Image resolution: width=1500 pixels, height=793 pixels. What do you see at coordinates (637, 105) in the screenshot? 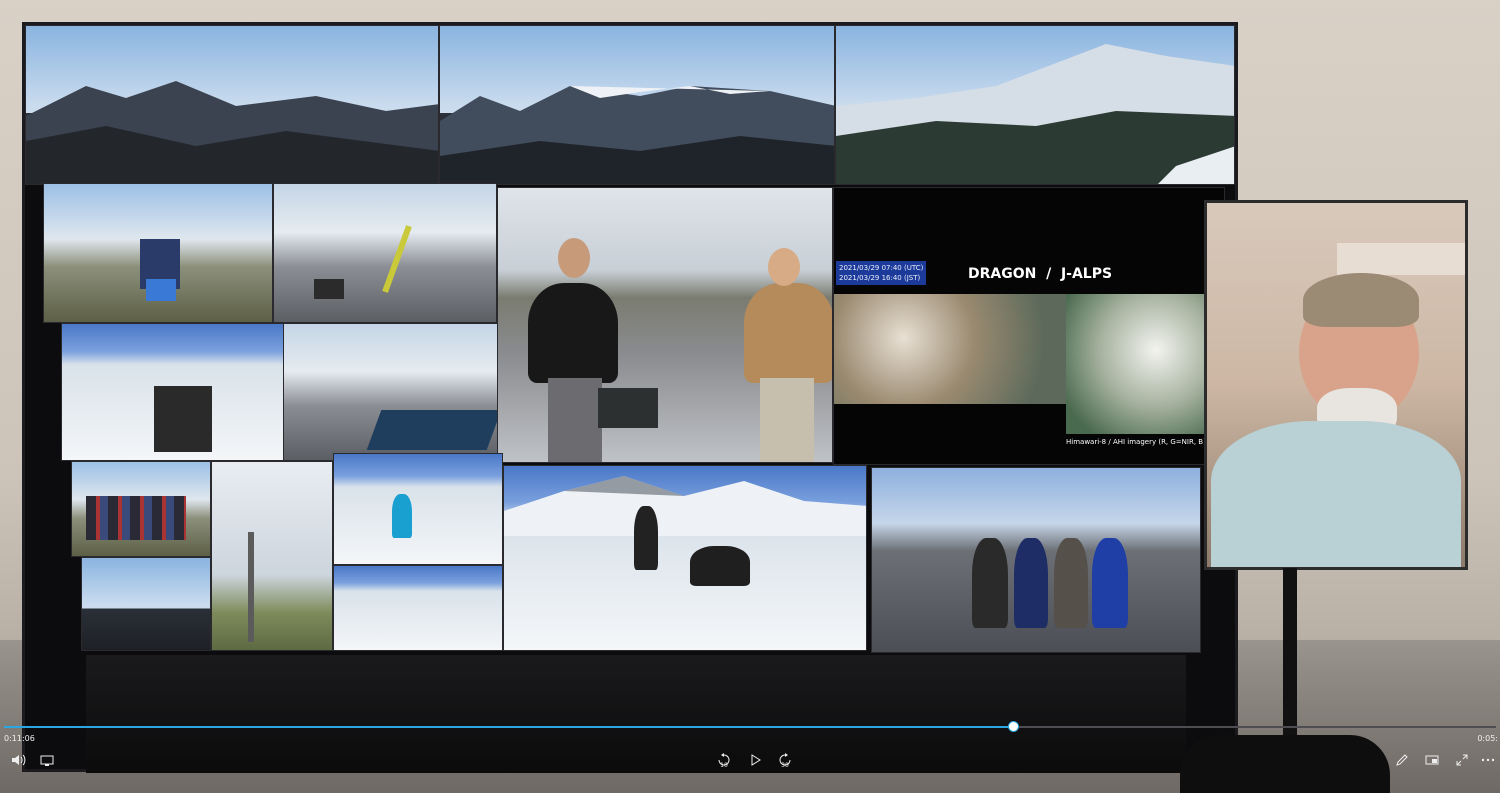
I see `panorama-center` at bounding box center [637, 105].